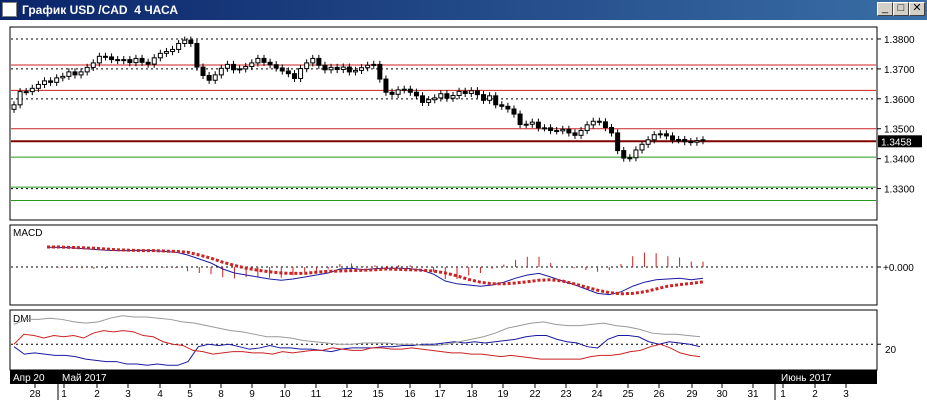 This screenshot has width=927, height=410. What do you see at coordinates (378, 394) in the screenshot?
I see `date-tick-label: 15` at bounding box center [378, 394].